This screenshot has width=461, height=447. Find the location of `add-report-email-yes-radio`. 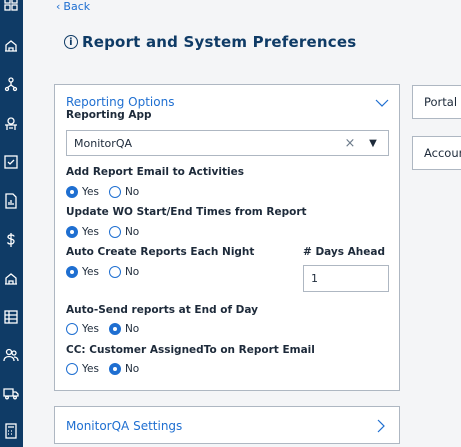

add-report-email-yes-radio is located at coordinates (72, 192).